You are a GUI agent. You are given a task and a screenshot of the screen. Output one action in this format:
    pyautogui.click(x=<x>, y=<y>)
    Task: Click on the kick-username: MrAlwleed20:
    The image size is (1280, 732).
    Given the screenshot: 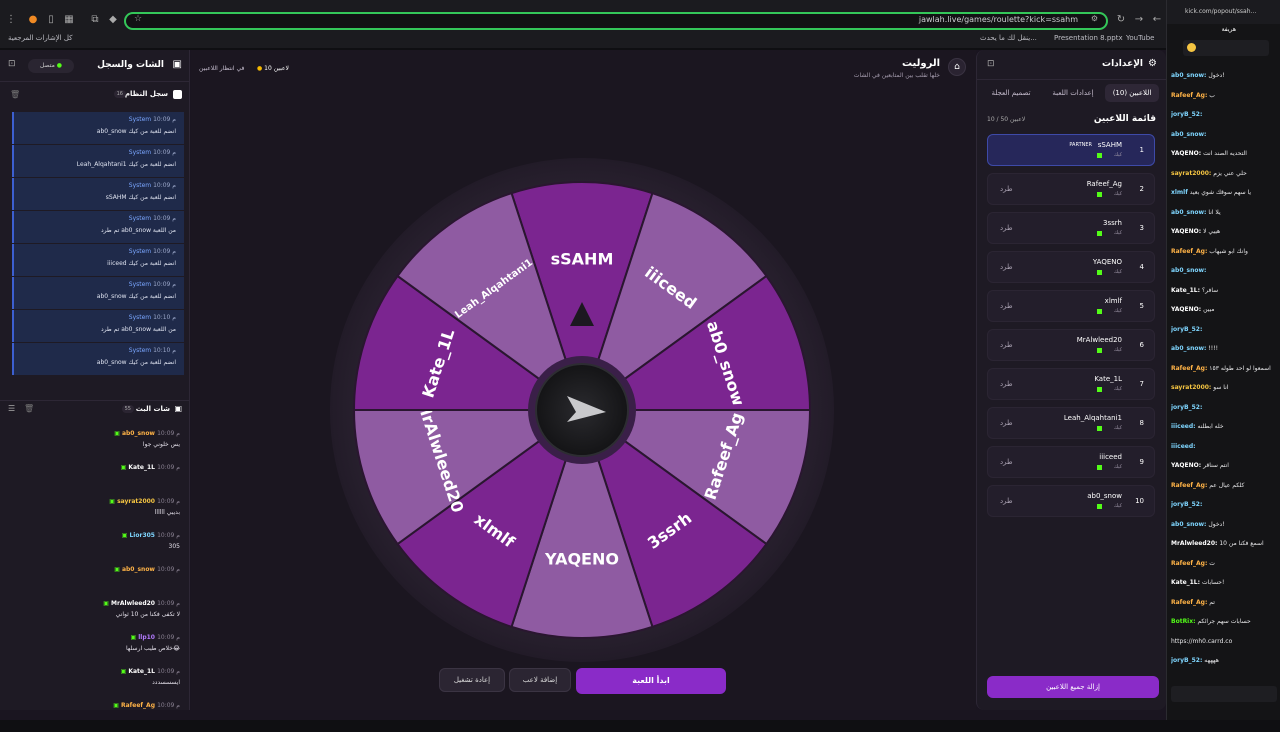 What is the action you would take?
    pyautogui.click(x=1194, y=543)
    